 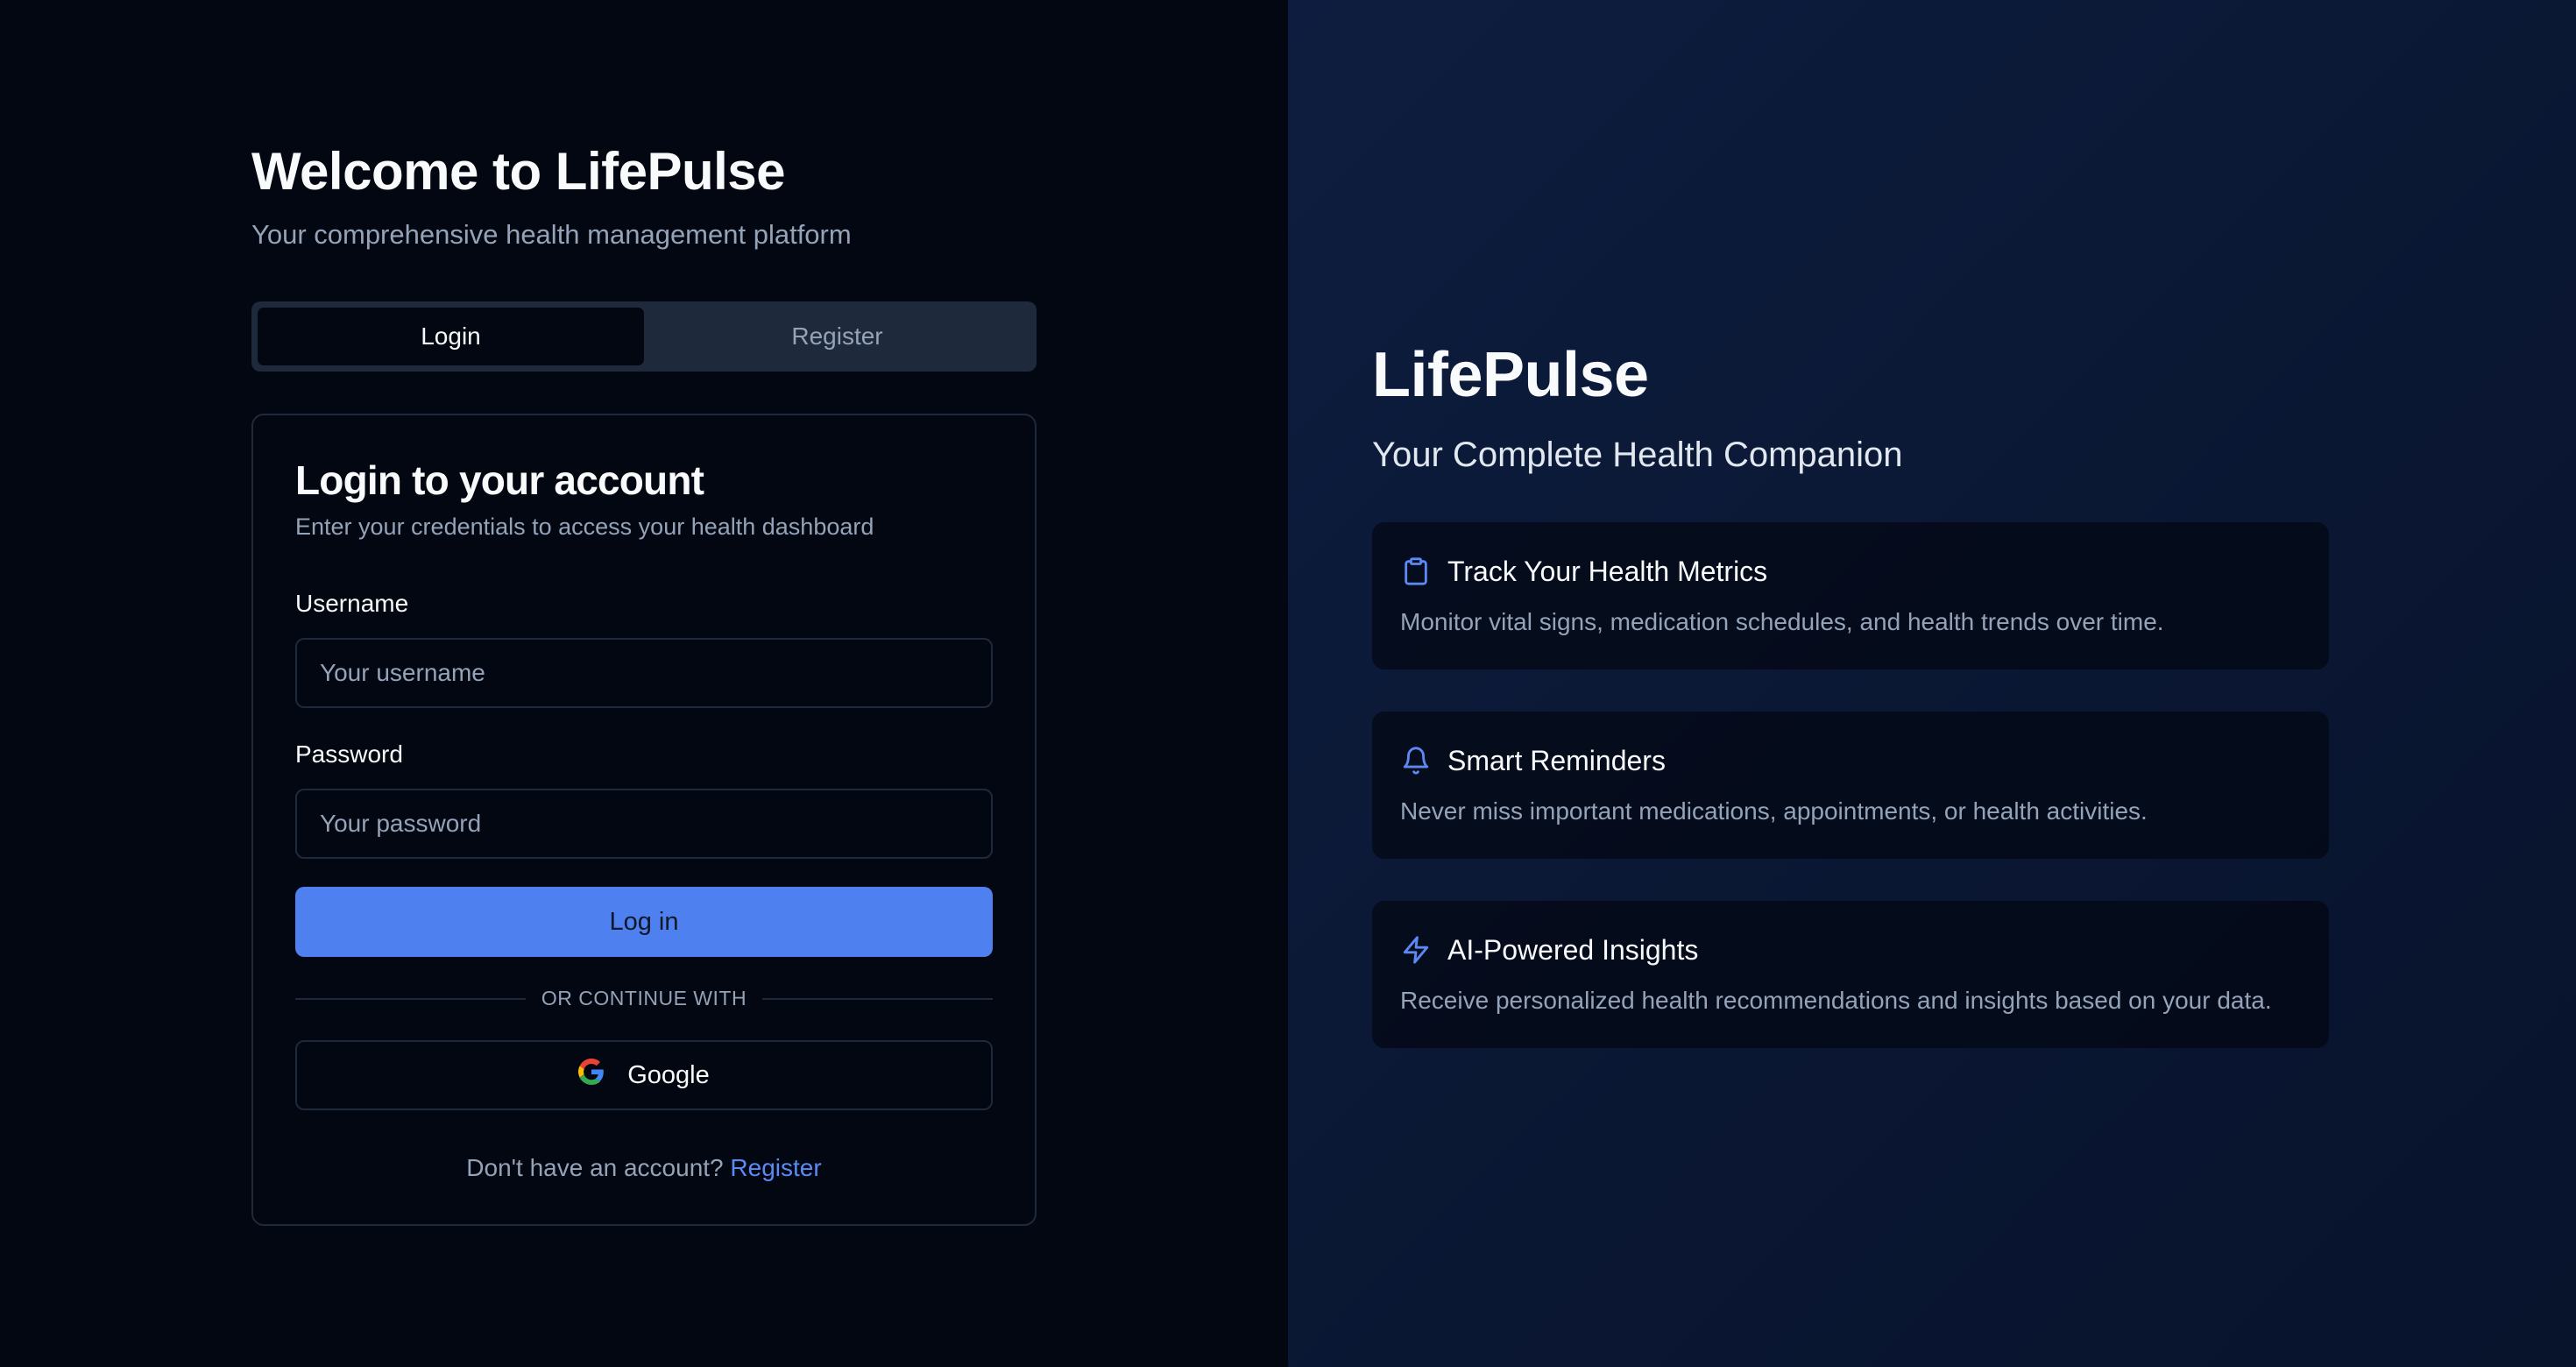 I want to click on login-button: Log in, so click(x=644, y=922).